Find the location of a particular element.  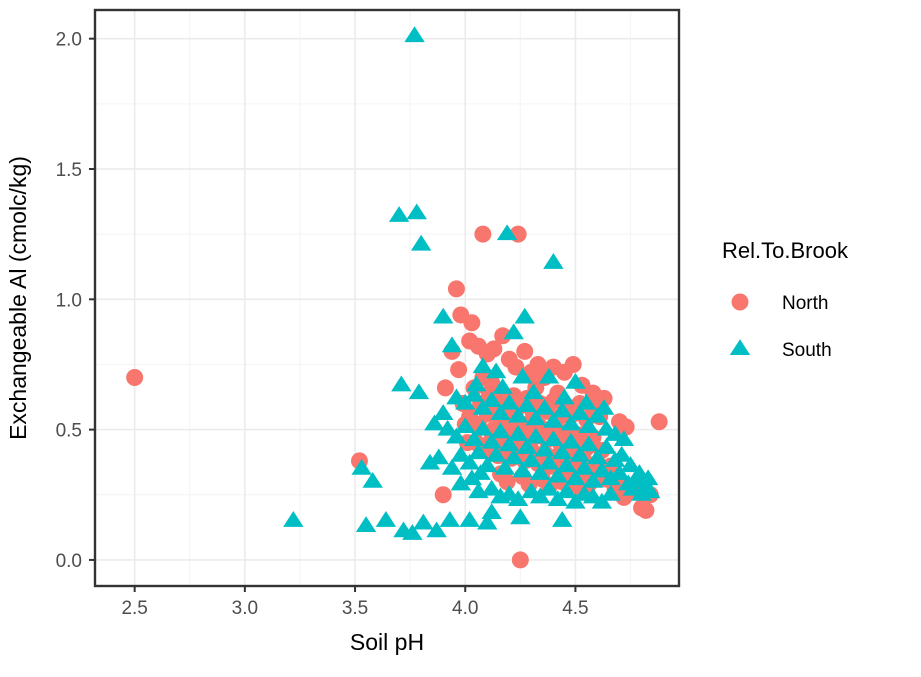

legend-key-circle-icon is located at coordinates (740, 302).